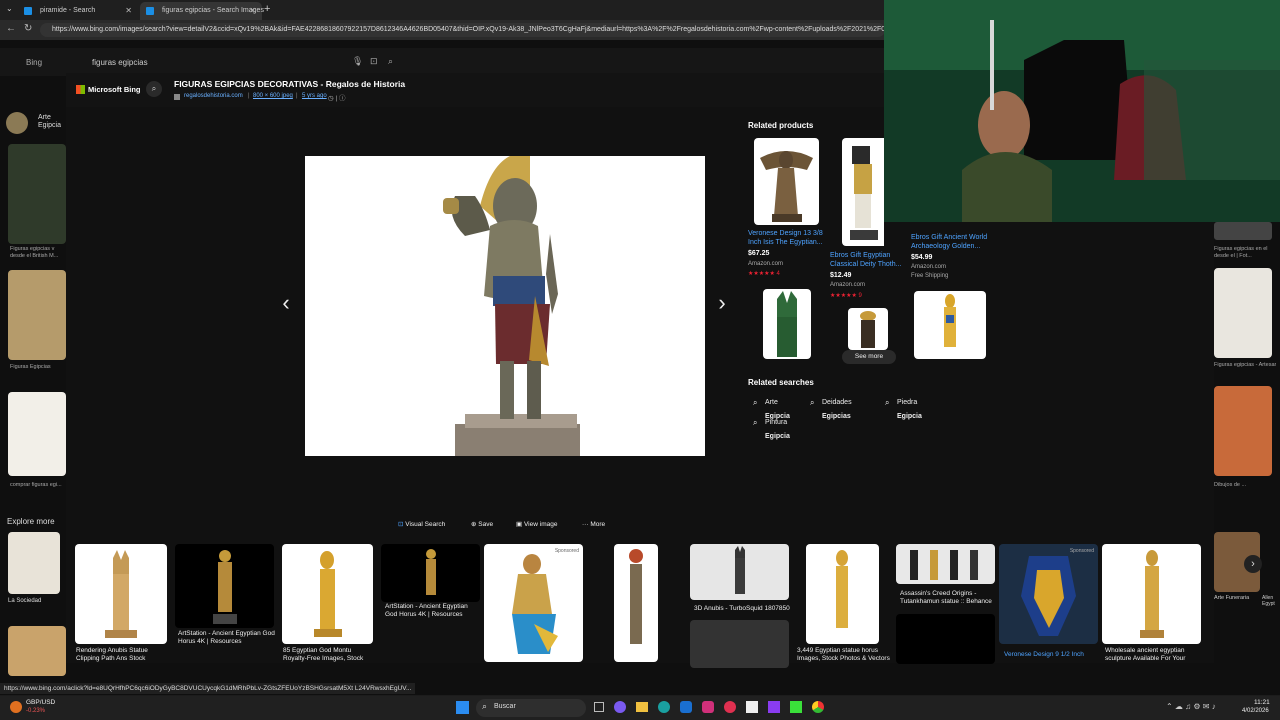 This screenshot has width=1280, height=720. What do you see at coordinates (796, 707) in the screenshot?
I see `kick-icon` at bounding box center [796, 707].